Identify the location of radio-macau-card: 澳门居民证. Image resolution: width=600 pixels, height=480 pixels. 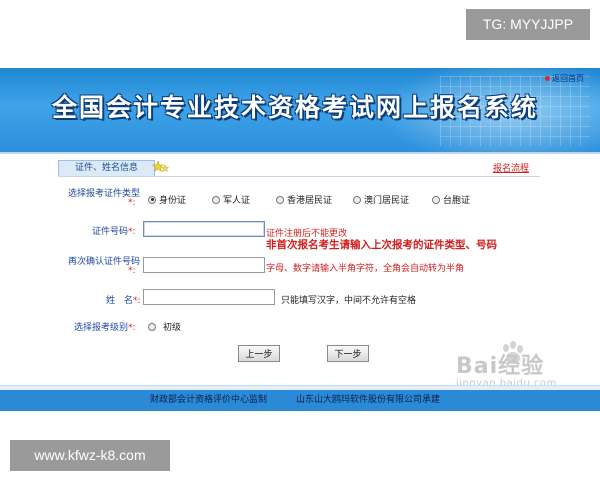
(381, 199).